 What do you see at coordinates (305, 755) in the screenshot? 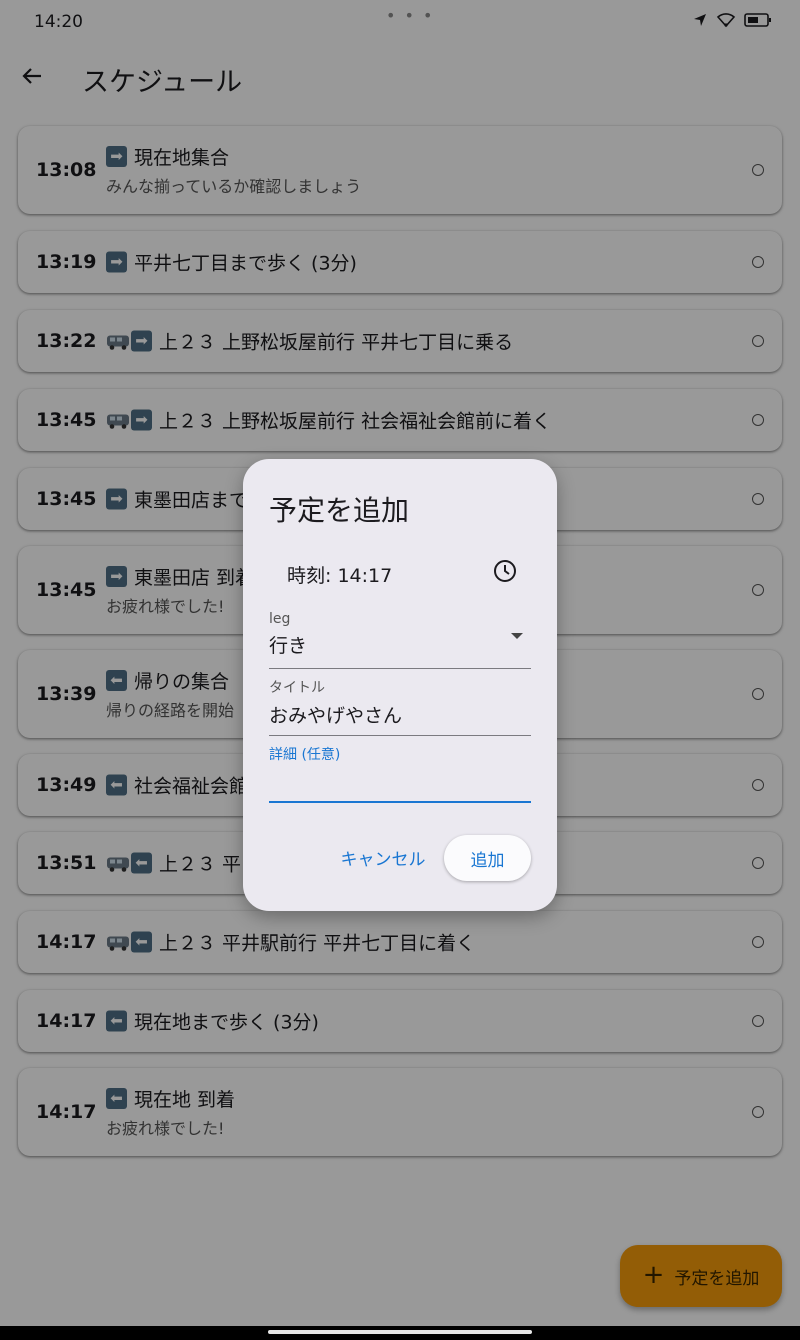
I see `detail-field-label: 詳細 (任意)` at bounding box center [305, 755].